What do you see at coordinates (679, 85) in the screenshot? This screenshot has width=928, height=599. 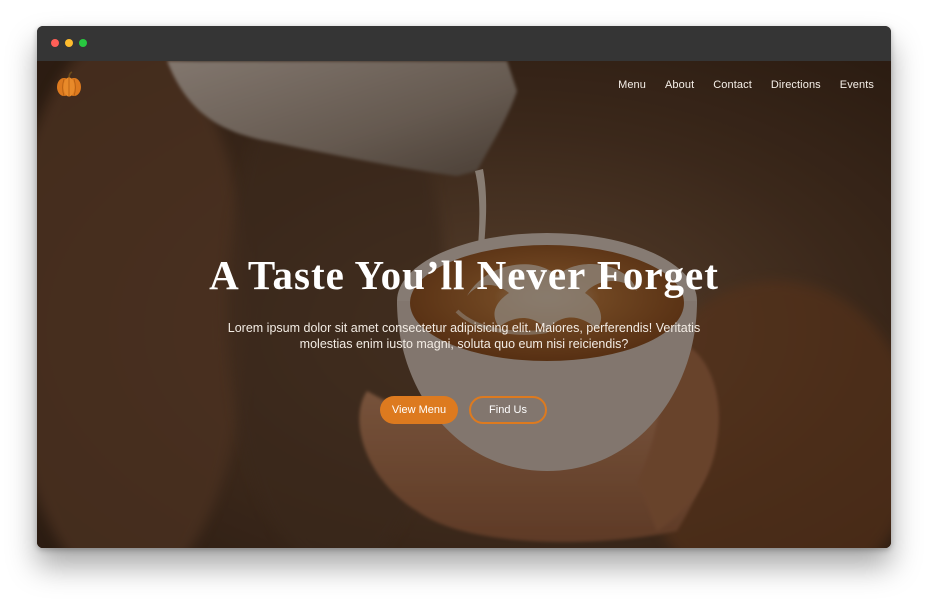 I see `nav-link-about: About` at bounding box center [679, 85].